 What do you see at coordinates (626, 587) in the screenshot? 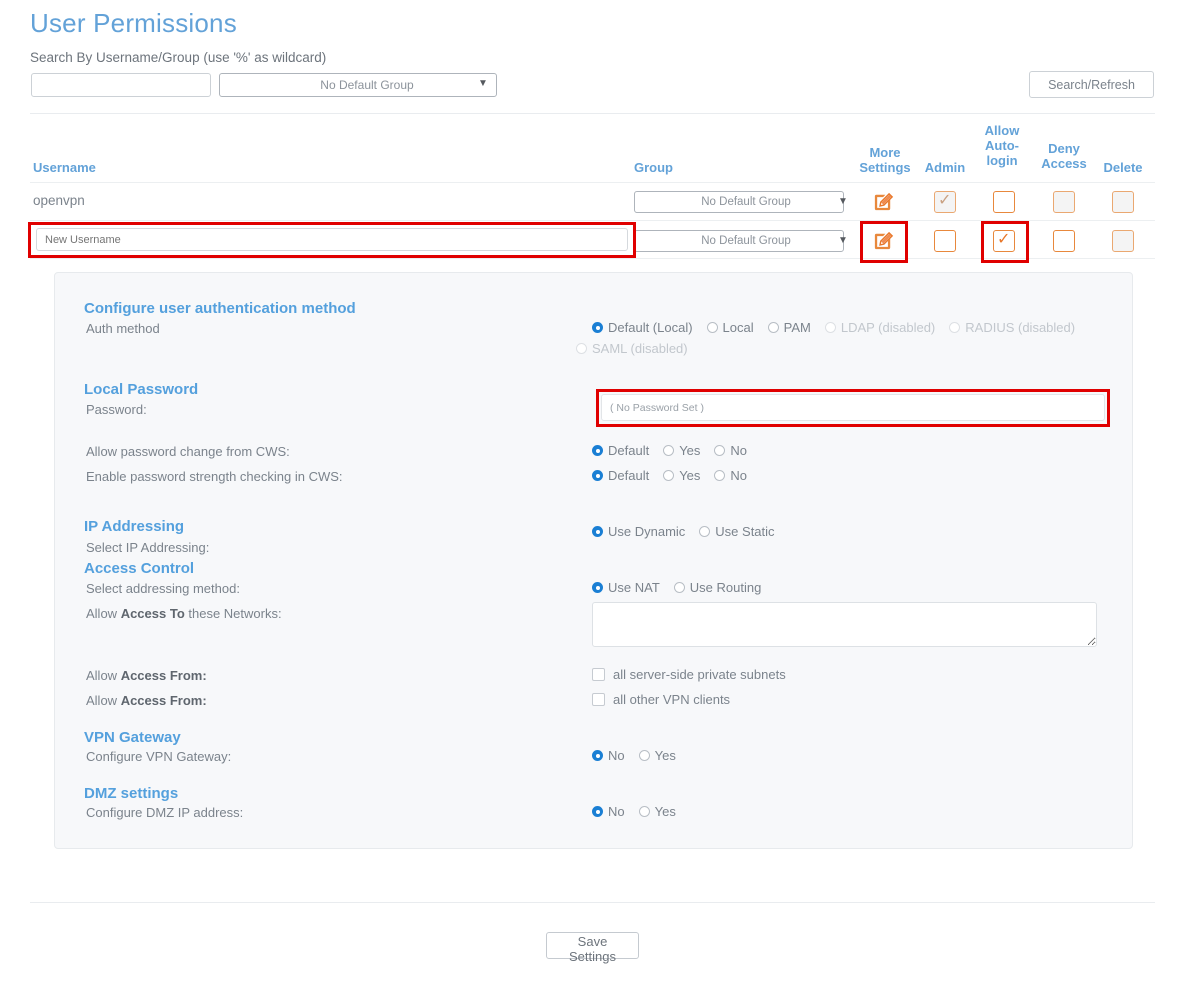
I see `addressing-option-use-nat: Use NAT` at bounding box center [626, 587].